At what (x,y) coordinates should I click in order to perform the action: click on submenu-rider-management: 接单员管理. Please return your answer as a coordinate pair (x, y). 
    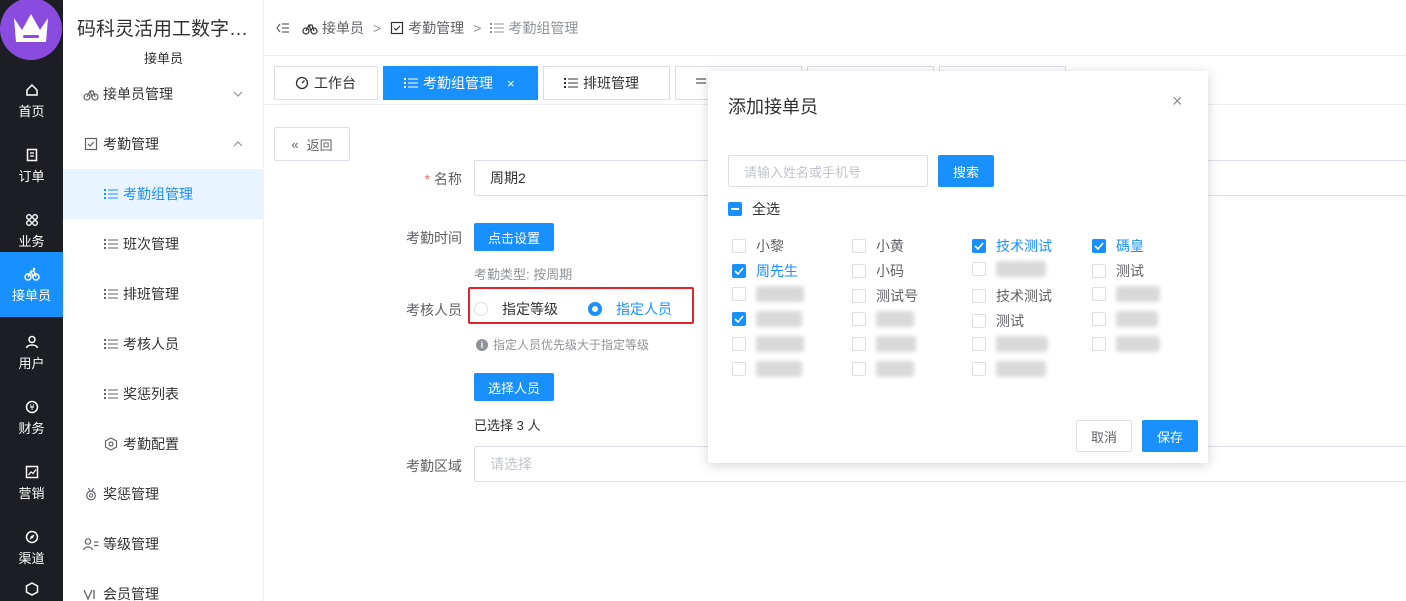
    Looking at the image, I should click on (163, 94).